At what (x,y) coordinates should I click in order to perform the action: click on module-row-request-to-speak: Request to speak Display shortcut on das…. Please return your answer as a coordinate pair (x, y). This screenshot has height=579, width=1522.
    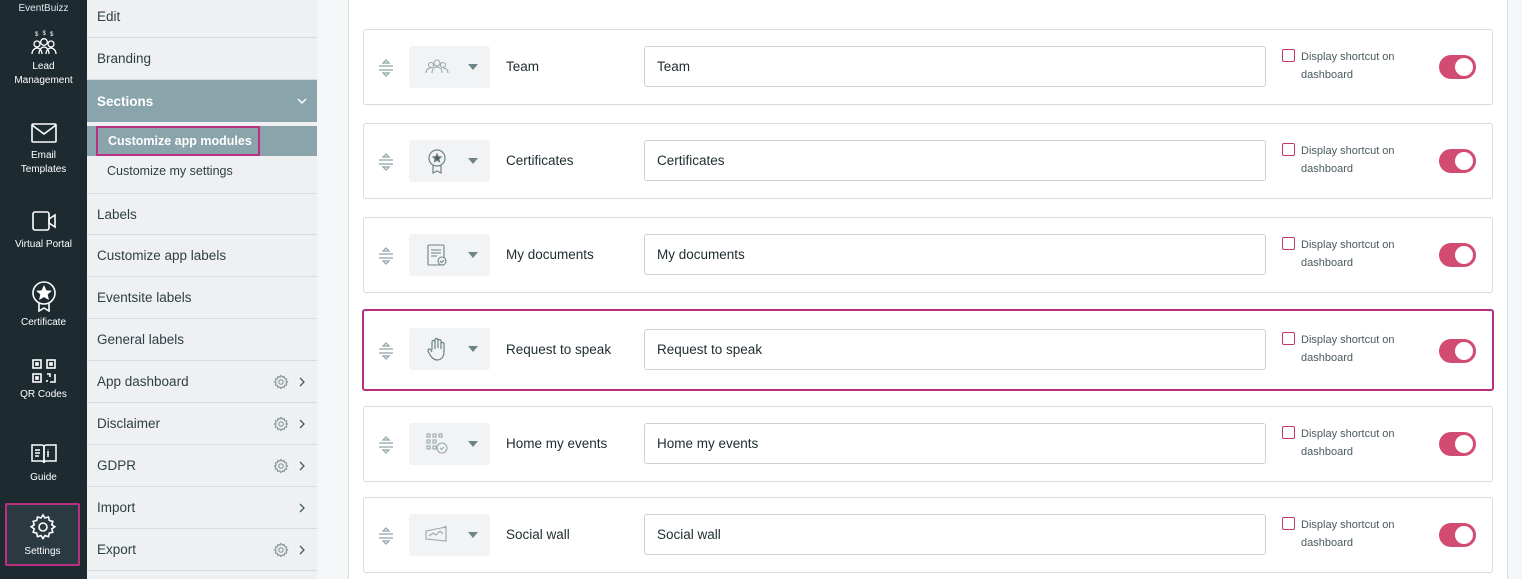
    Looking at the image, I should click on (928, 350).